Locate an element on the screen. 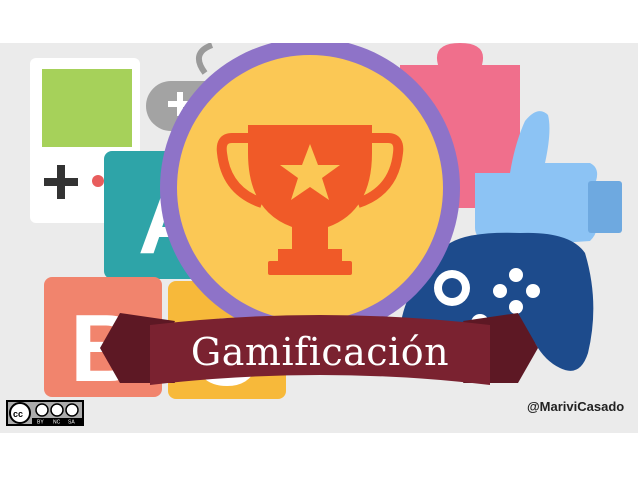 The image size is (638, 479). author-credit: @MariviCasado is located at coordinates (576, 406).